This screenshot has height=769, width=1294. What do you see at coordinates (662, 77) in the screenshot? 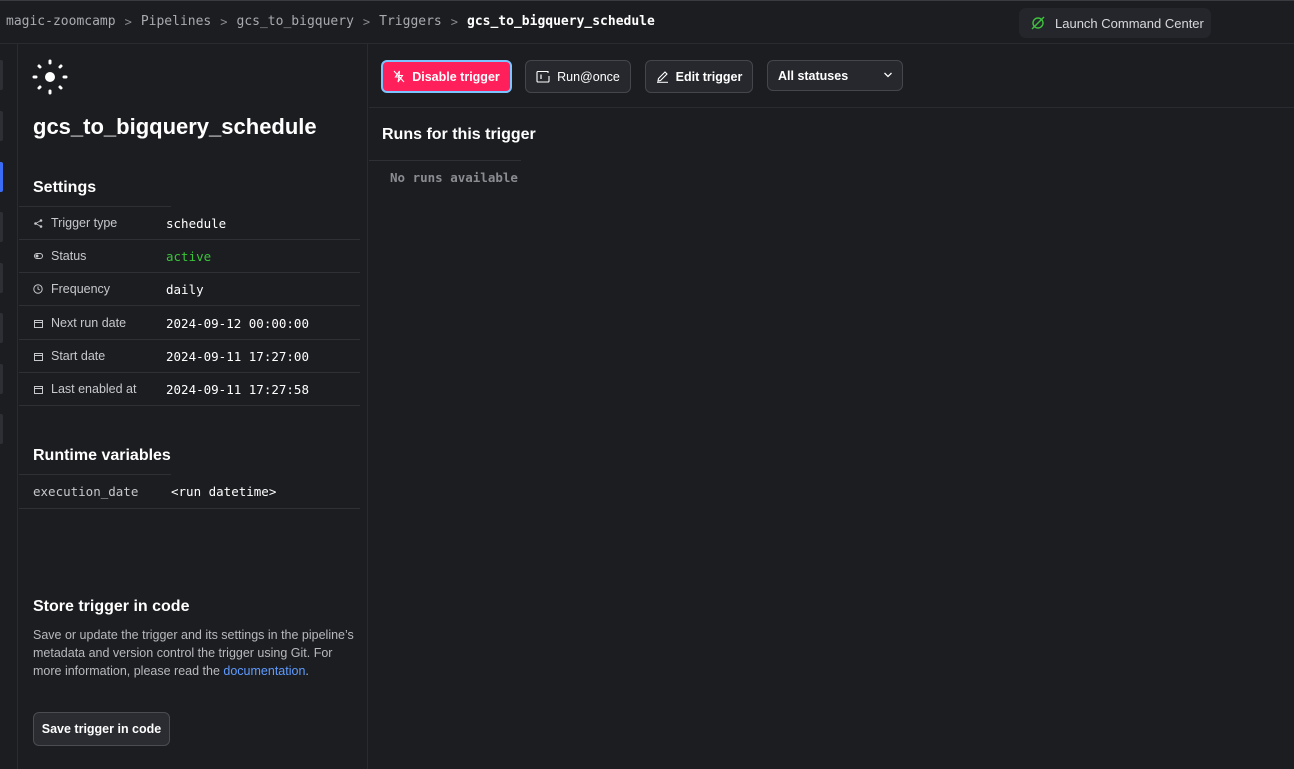
I see `pencil-icon` at bounding box center [662, 77].